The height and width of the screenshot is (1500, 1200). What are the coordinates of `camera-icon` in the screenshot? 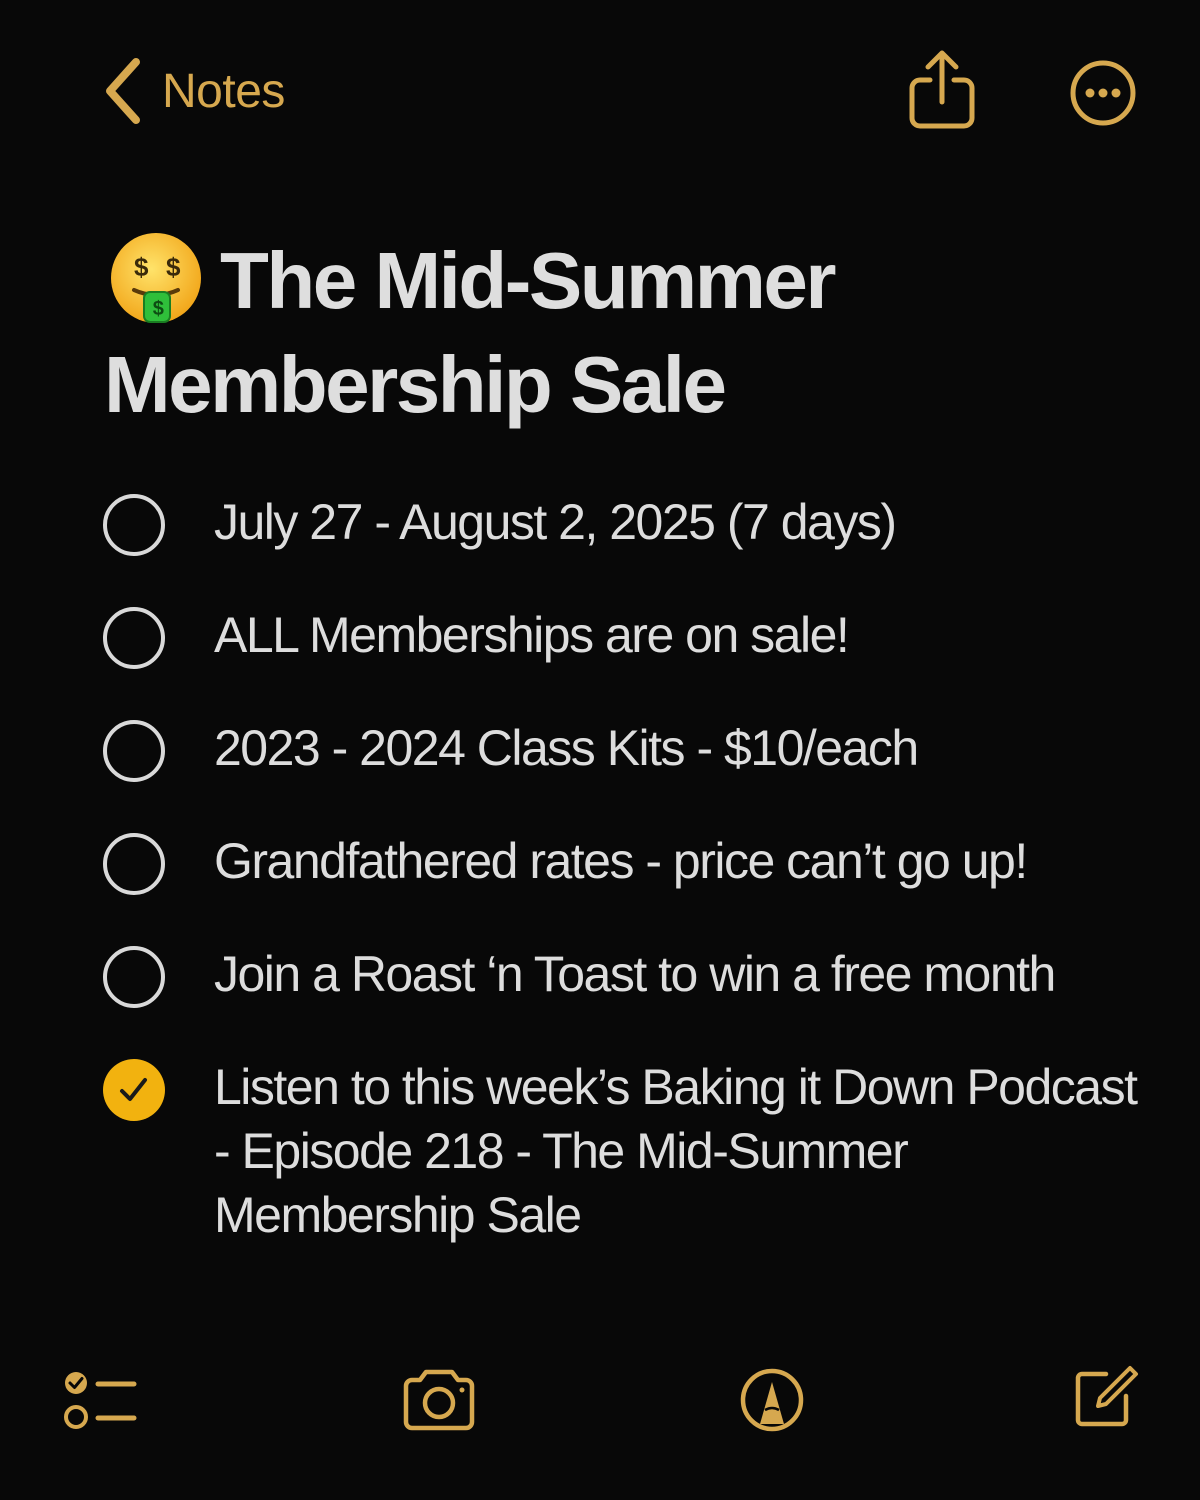 It's located at (439, 1402).